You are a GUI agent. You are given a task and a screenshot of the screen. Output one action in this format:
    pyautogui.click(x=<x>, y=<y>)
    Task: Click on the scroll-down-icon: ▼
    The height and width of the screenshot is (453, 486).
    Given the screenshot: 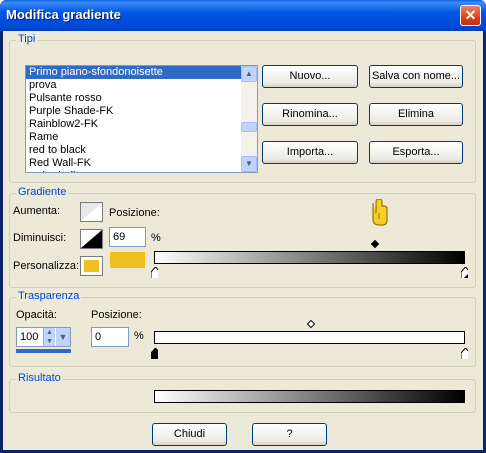 What is the action you would take?
    pyautogui.click(x=249, y=164)
    